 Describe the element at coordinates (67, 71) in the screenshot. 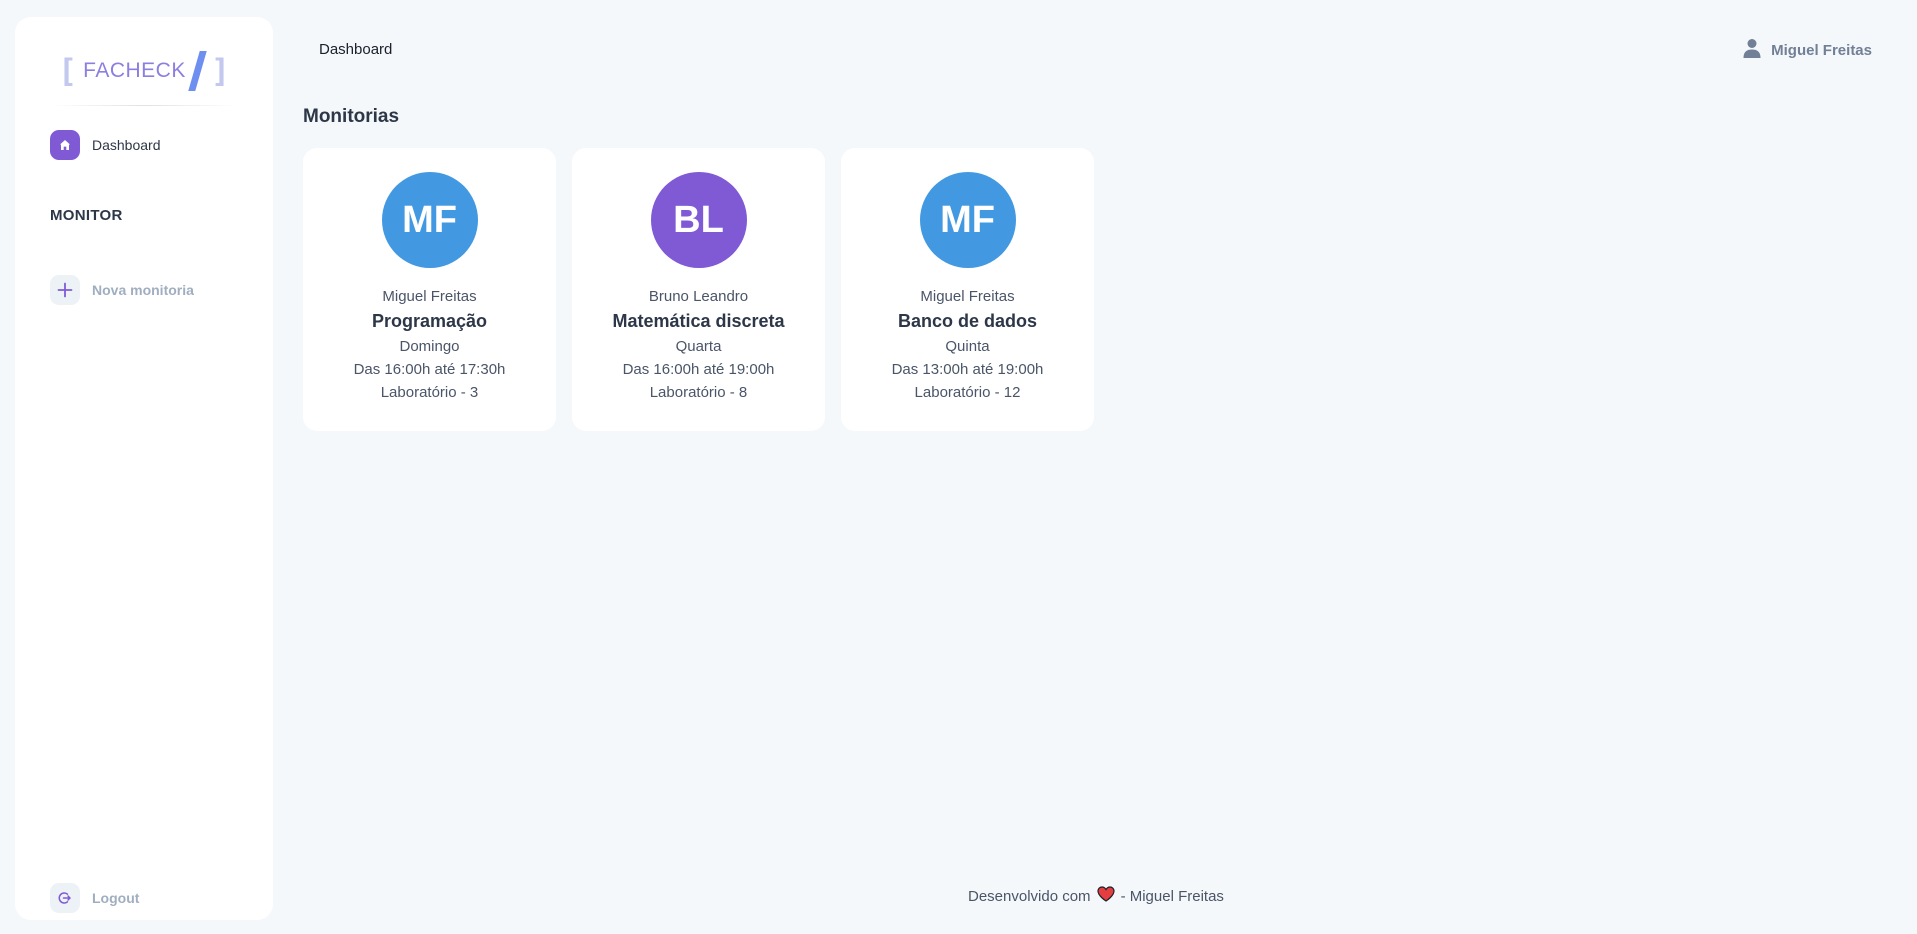

I see `logo-bracket-left: [` at that location.